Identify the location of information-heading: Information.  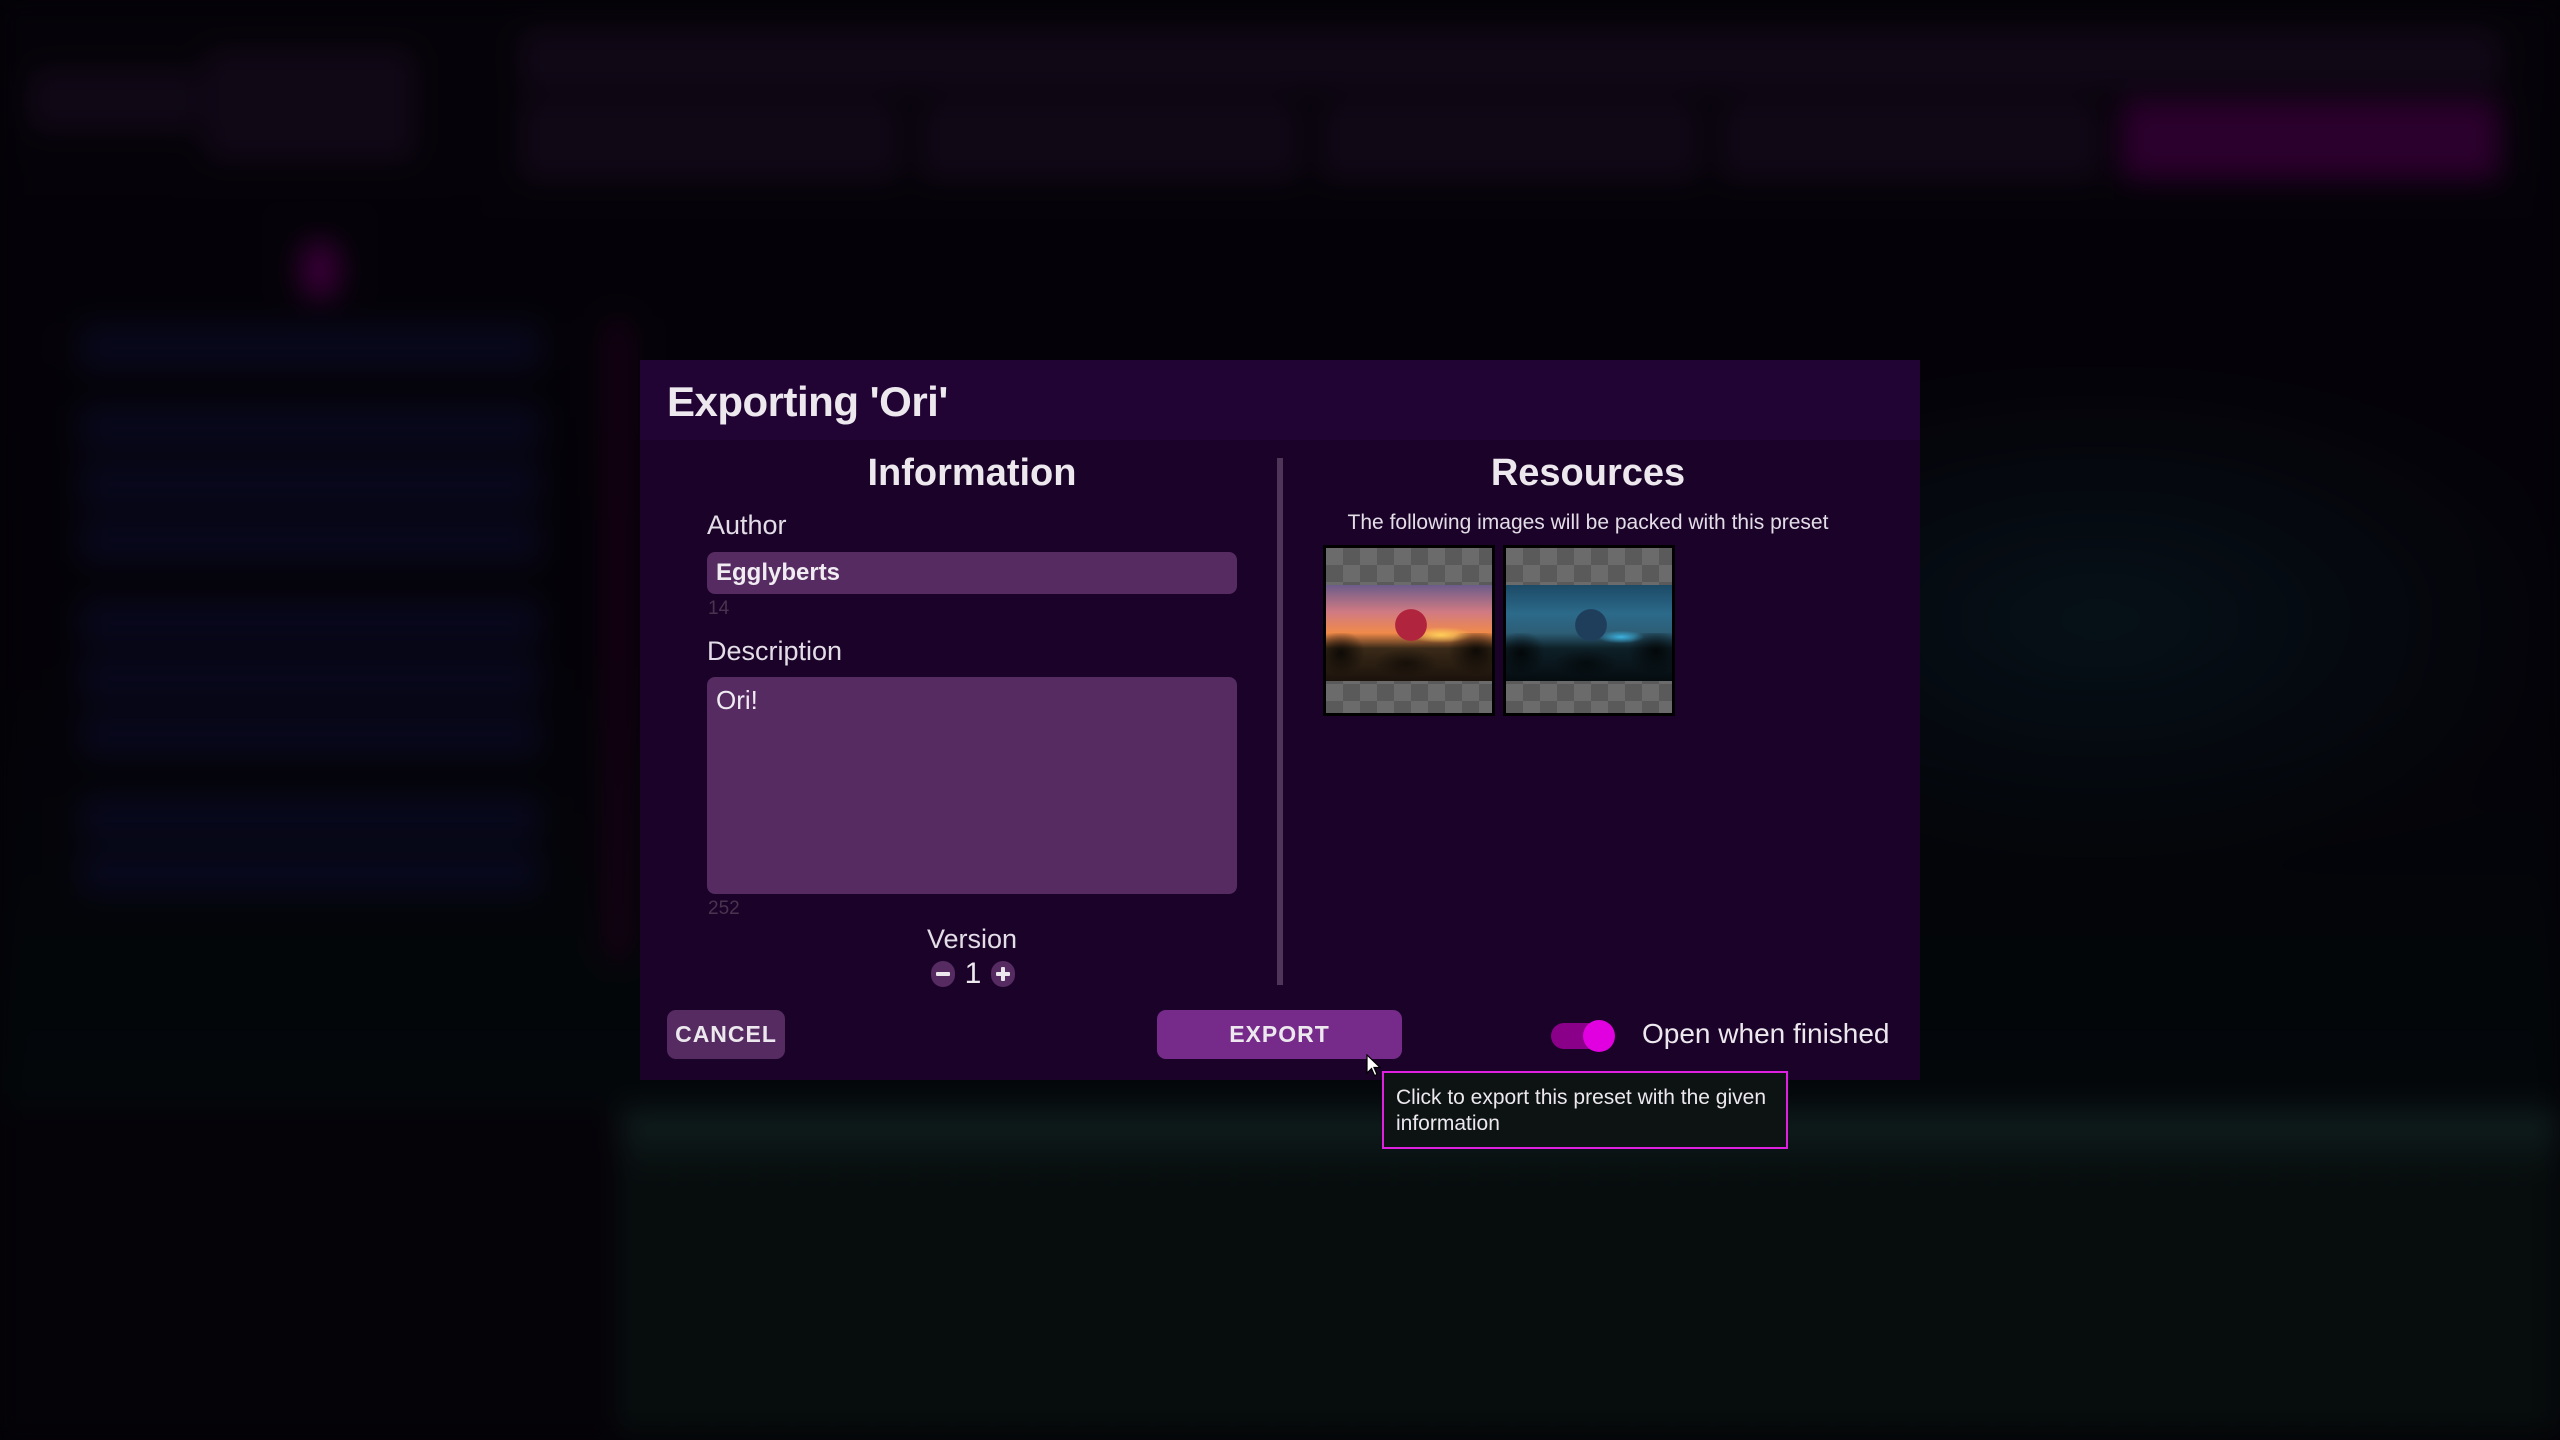
(972, 473).